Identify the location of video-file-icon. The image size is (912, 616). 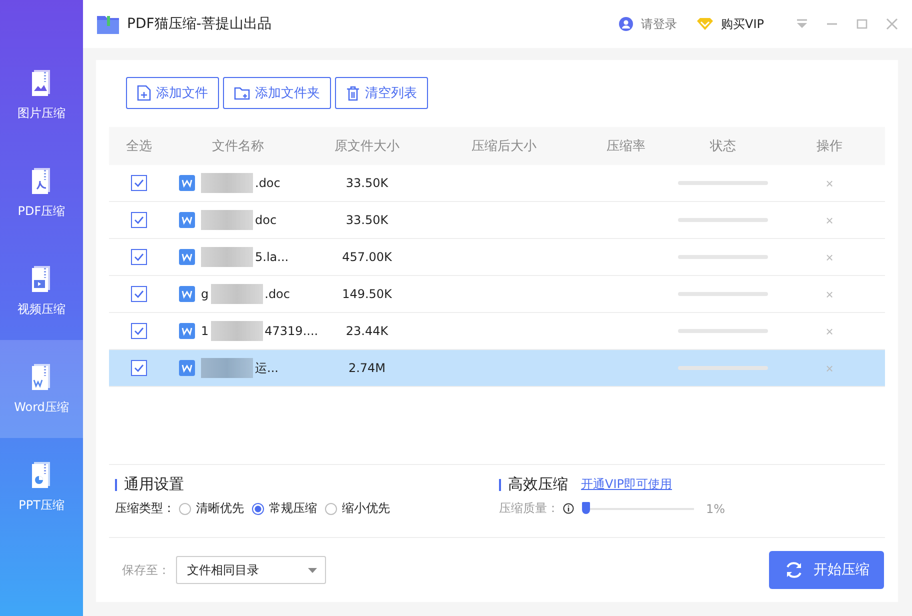
(41, 278).